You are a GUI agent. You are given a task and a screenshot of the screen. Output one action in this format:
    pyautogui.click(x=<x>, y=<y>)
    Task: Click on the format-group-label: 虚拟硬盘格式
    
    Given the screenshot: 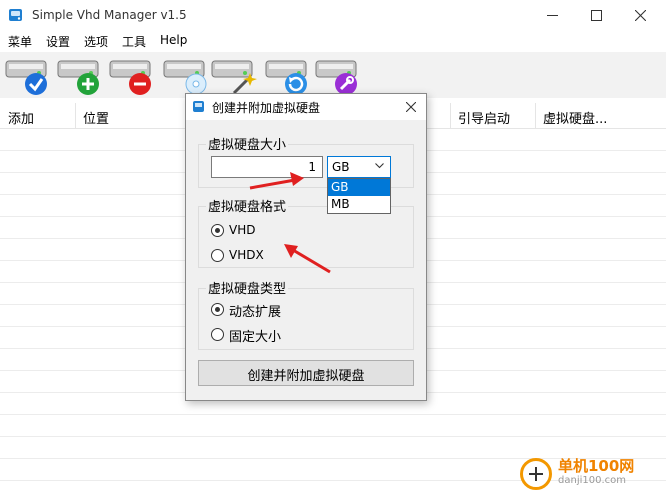 What is the action you would take?
    pyautogui.click(x=247, y=205)
    